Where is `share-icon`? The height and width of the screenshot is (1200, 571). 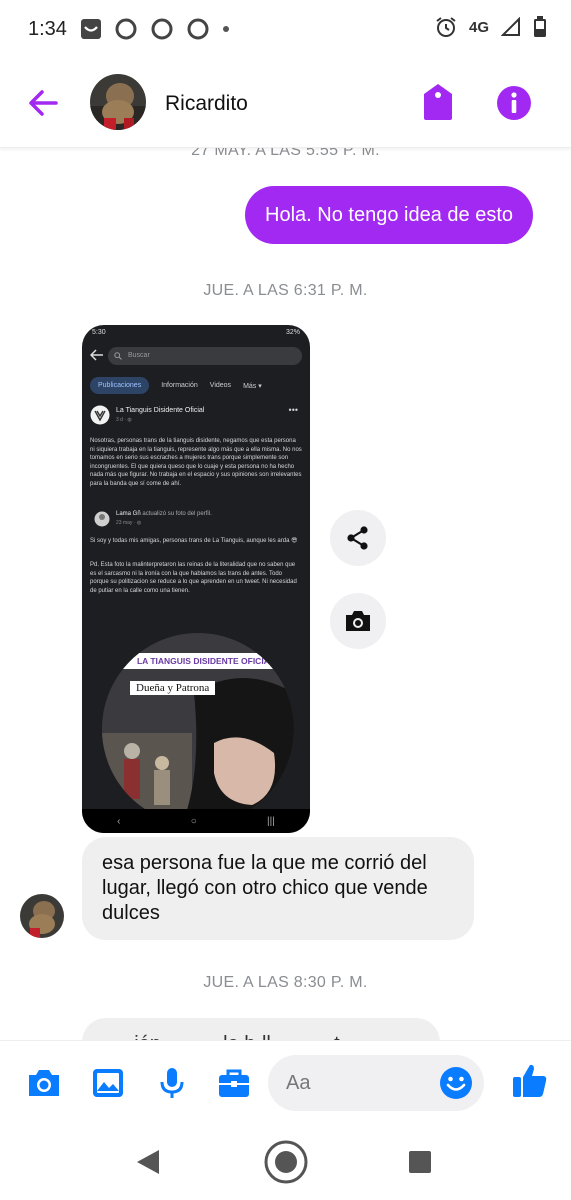
share-icon is located at coordinates (357, 538).